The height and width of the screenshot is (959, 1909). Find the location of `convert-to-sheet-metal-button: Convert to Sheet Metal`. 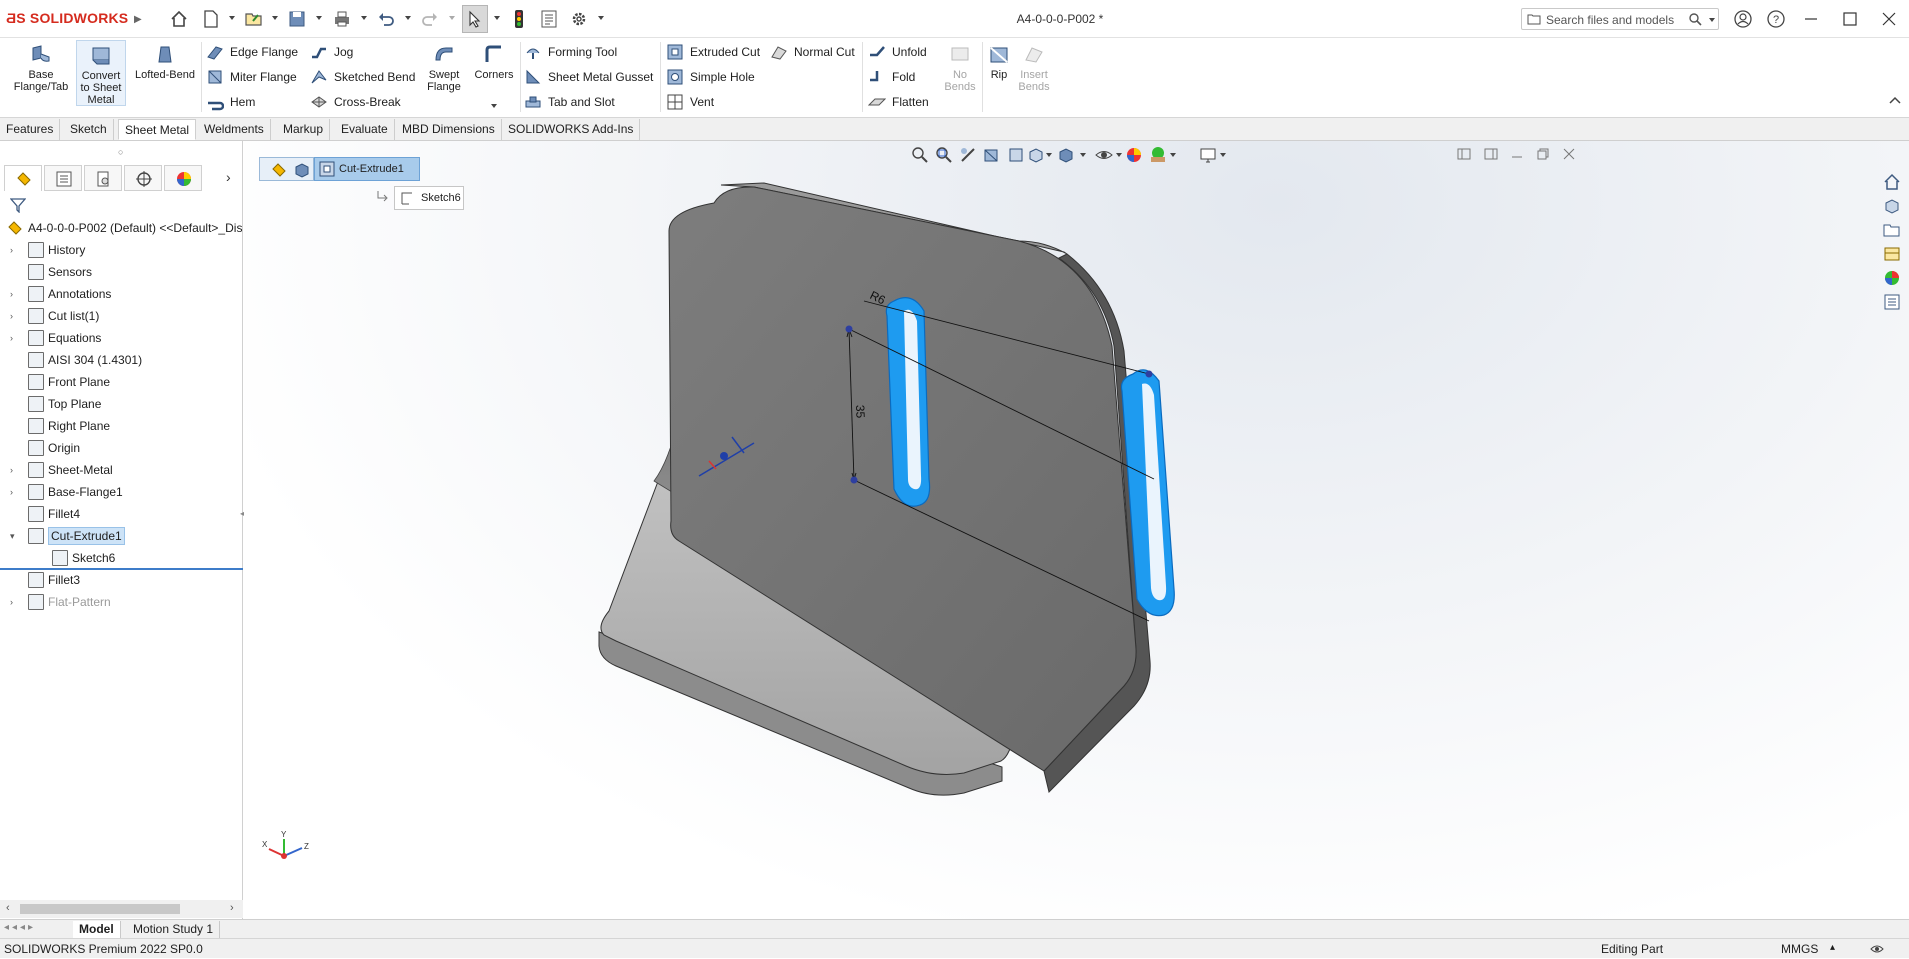

convert-to-sheet-metal-button: Convert to Sheet Metal is located at coordinates (101, 73).